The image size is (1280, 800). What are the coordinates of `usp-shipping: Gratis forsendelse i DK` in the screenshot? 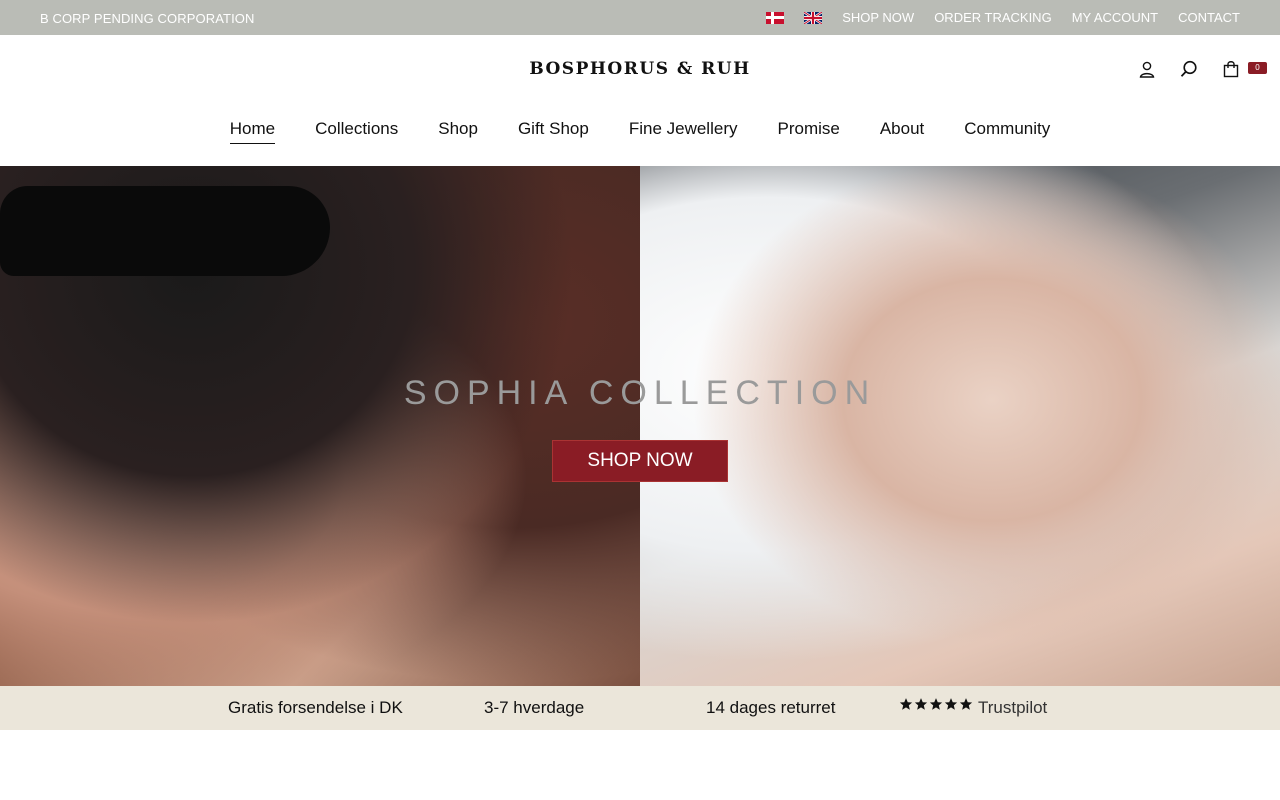 It's located at (315, 707).